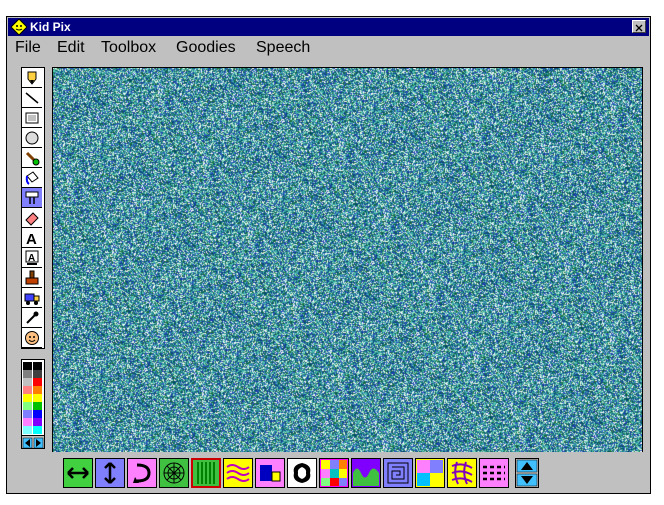 The image size is (664, 505). Describe the element at coordinates (32, 298) in the screenshot. I see `moving-van-tool-icon` at that location.